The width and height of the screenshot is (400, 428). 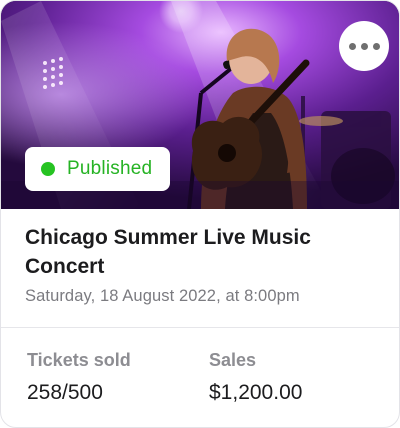 What do you see at coordinates (233, 360) in the screenshot?
I see `sales-label: Sales` at bounding box center [233, 360].